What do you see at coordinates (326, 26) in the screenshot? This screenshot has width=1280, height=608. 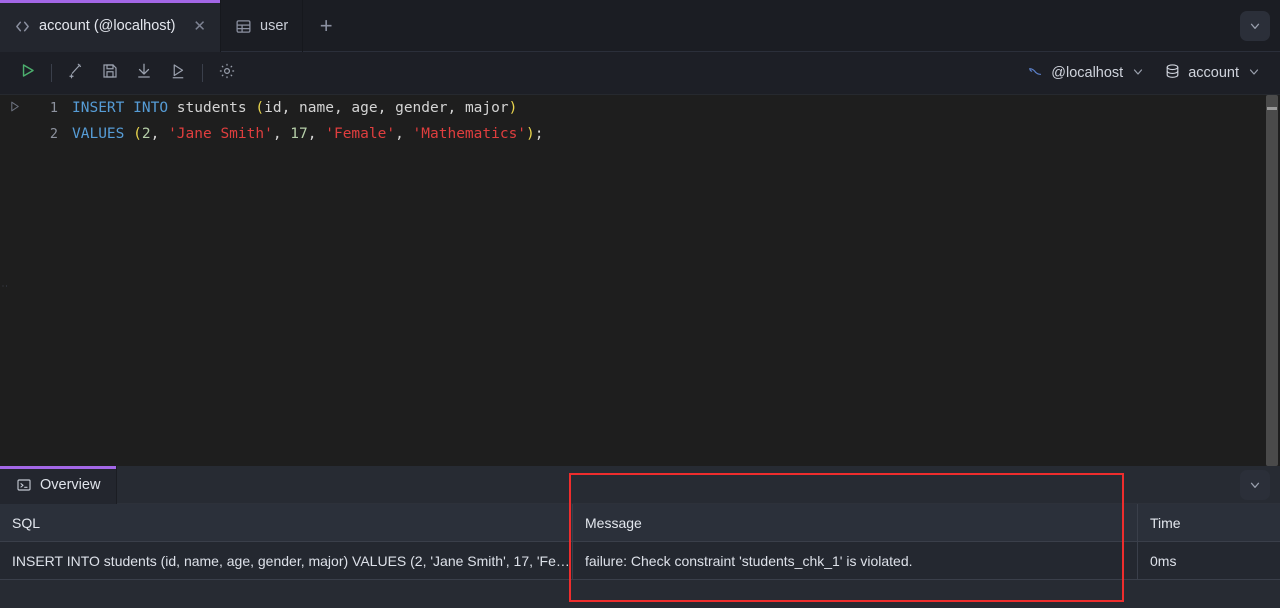 I see `new-tab-button: +` at bounding box center [326, 26].